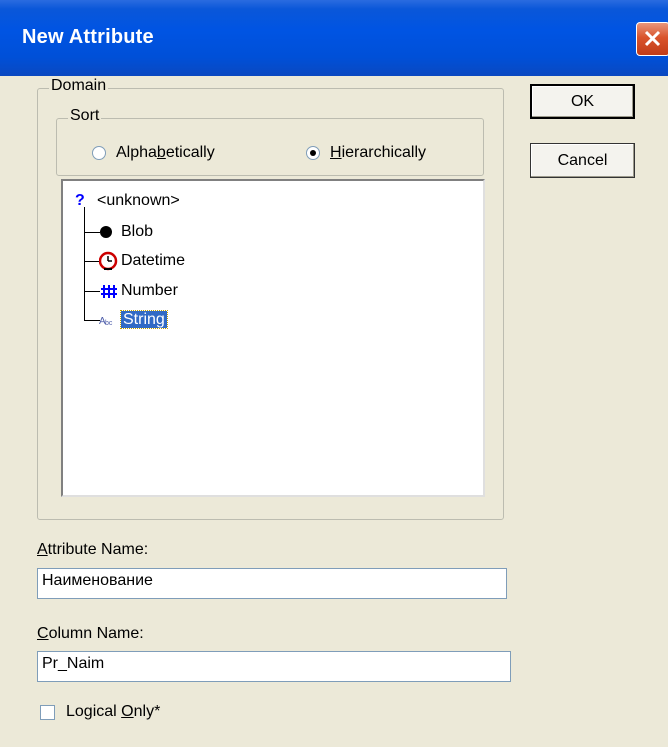  What do you see at coordinates (92, 232) in the screenshot?
I see `tree-connector-blob` at bounding box center [92, 232].